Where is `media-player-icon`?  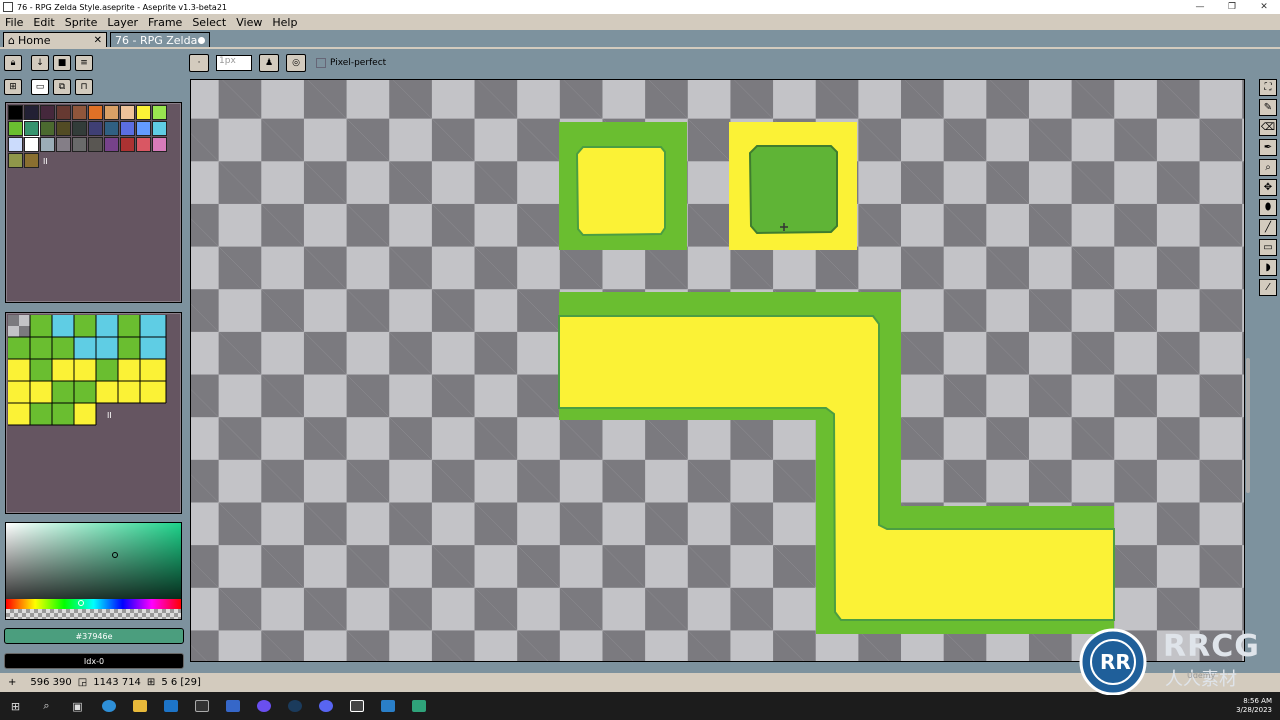 media-player-icon is located at coordinates (263, 706).